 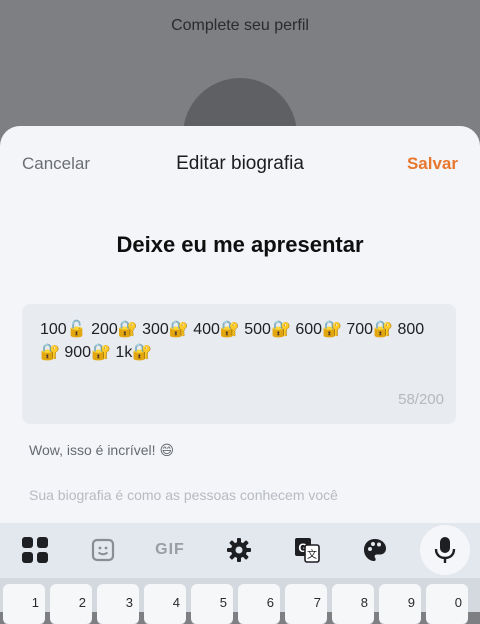 I want to click on keyboard-toolbar: GIF G 文, so click(x=240, y=550).